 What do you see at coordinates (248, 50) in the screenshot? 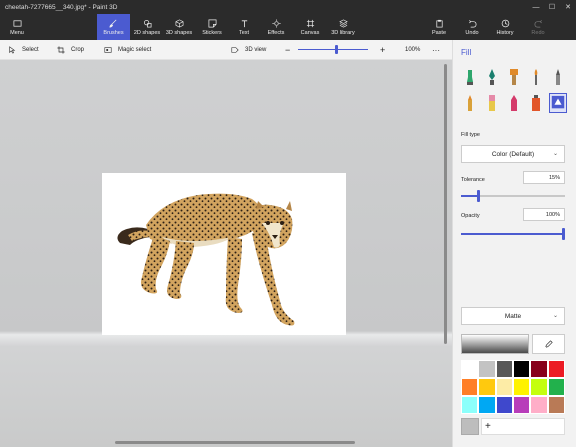
I see `3d-view-toggle: 3D view` at bounding box center [248, 50].